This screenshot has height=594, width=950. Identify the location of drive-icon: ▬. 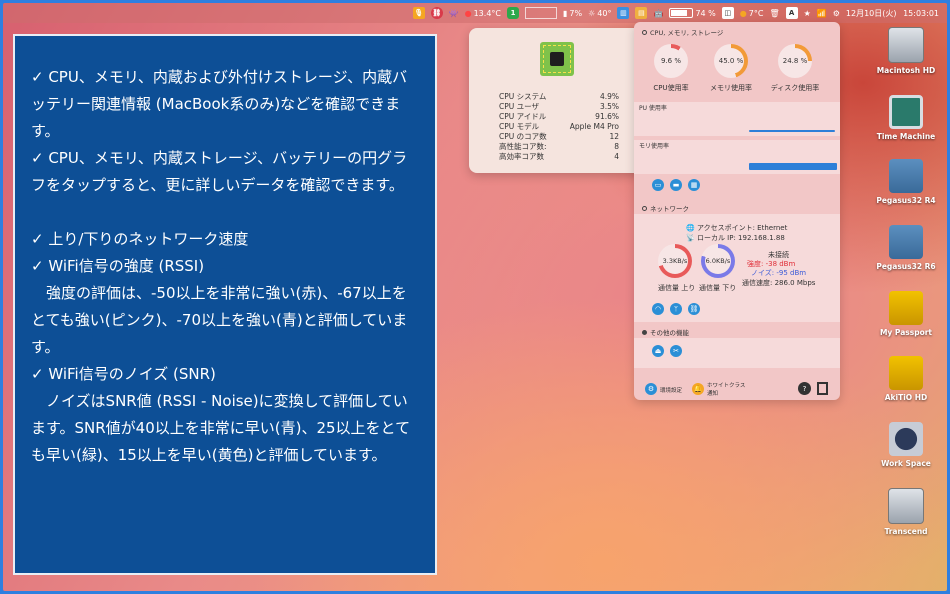
(676, 185).